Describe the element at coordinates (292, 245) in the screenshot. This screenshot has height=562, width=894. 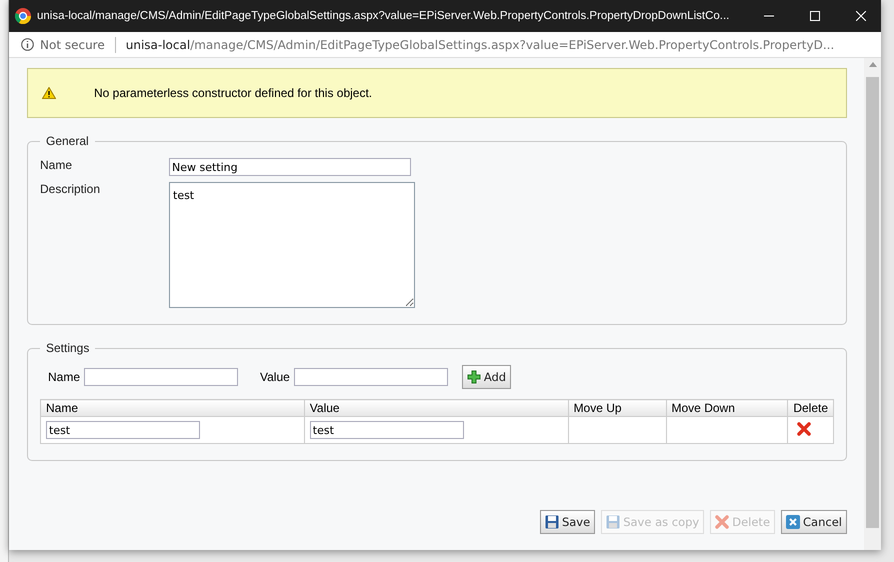
I see `description-field: test` at that location.